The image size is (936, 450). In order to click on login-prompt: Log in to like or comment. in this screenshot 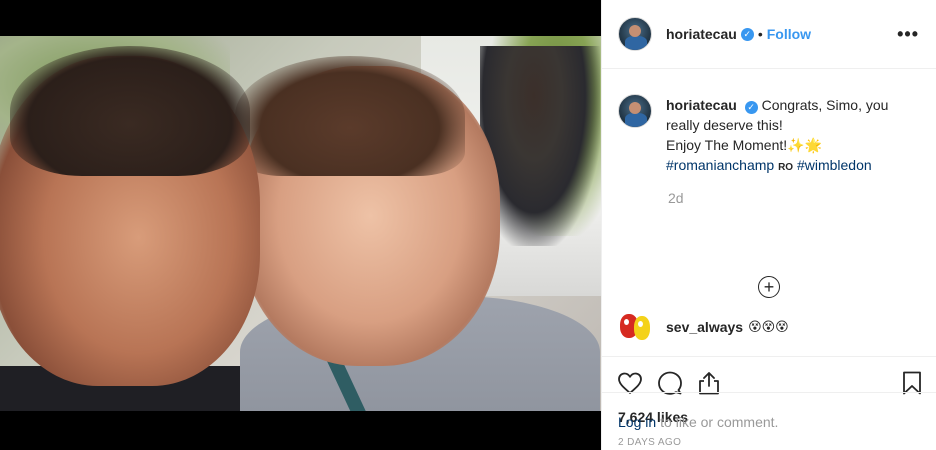, I will do `click(769, 421)`.